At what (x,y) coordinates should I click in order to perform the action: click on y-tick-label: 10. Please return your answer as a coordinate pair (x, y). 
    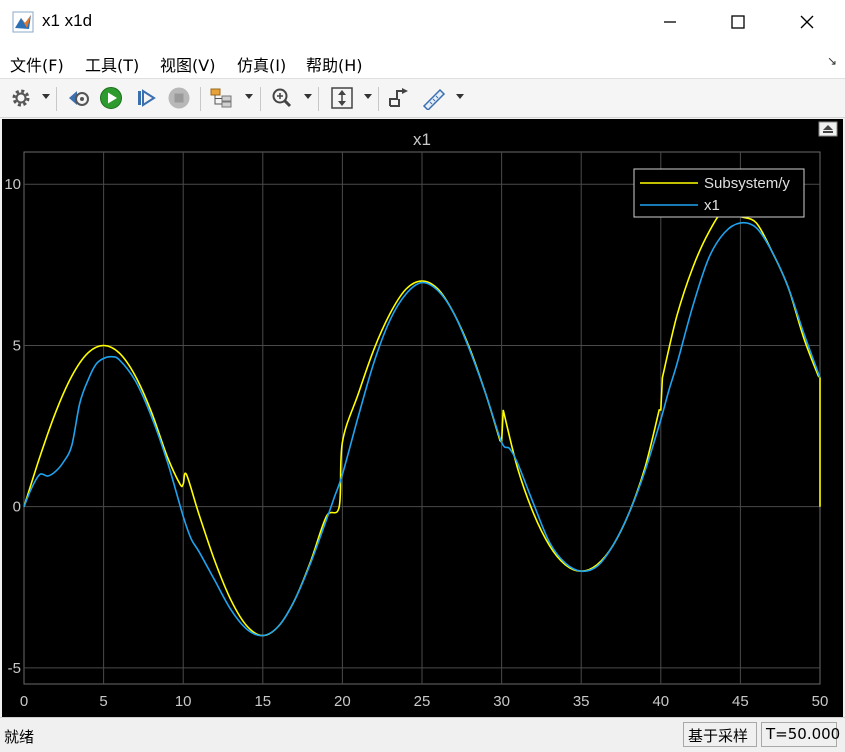
    Looking at the image, I should click on (12, 184).